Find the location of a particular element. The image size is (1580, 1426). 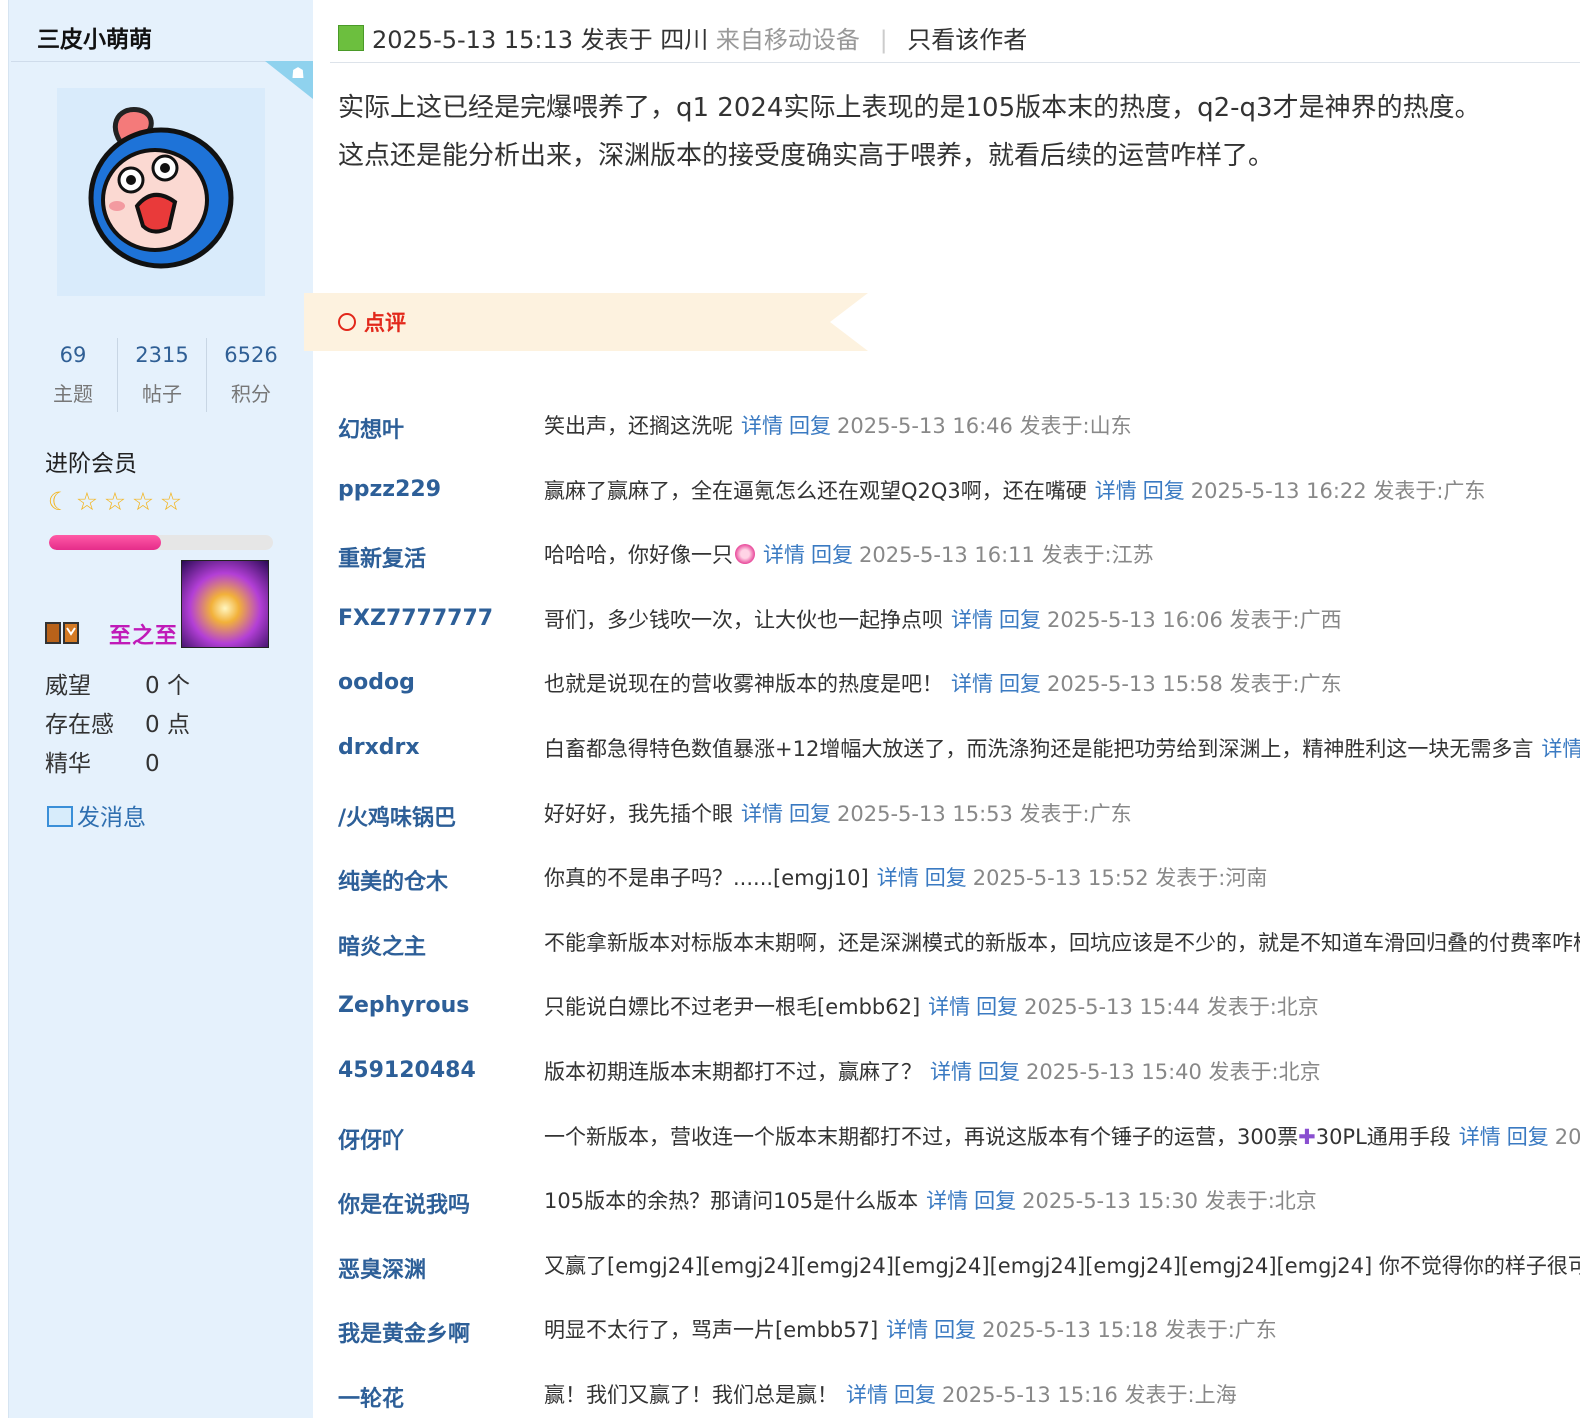

comment-username: 你是在说我吗 is located at coordinates (404, 1203).